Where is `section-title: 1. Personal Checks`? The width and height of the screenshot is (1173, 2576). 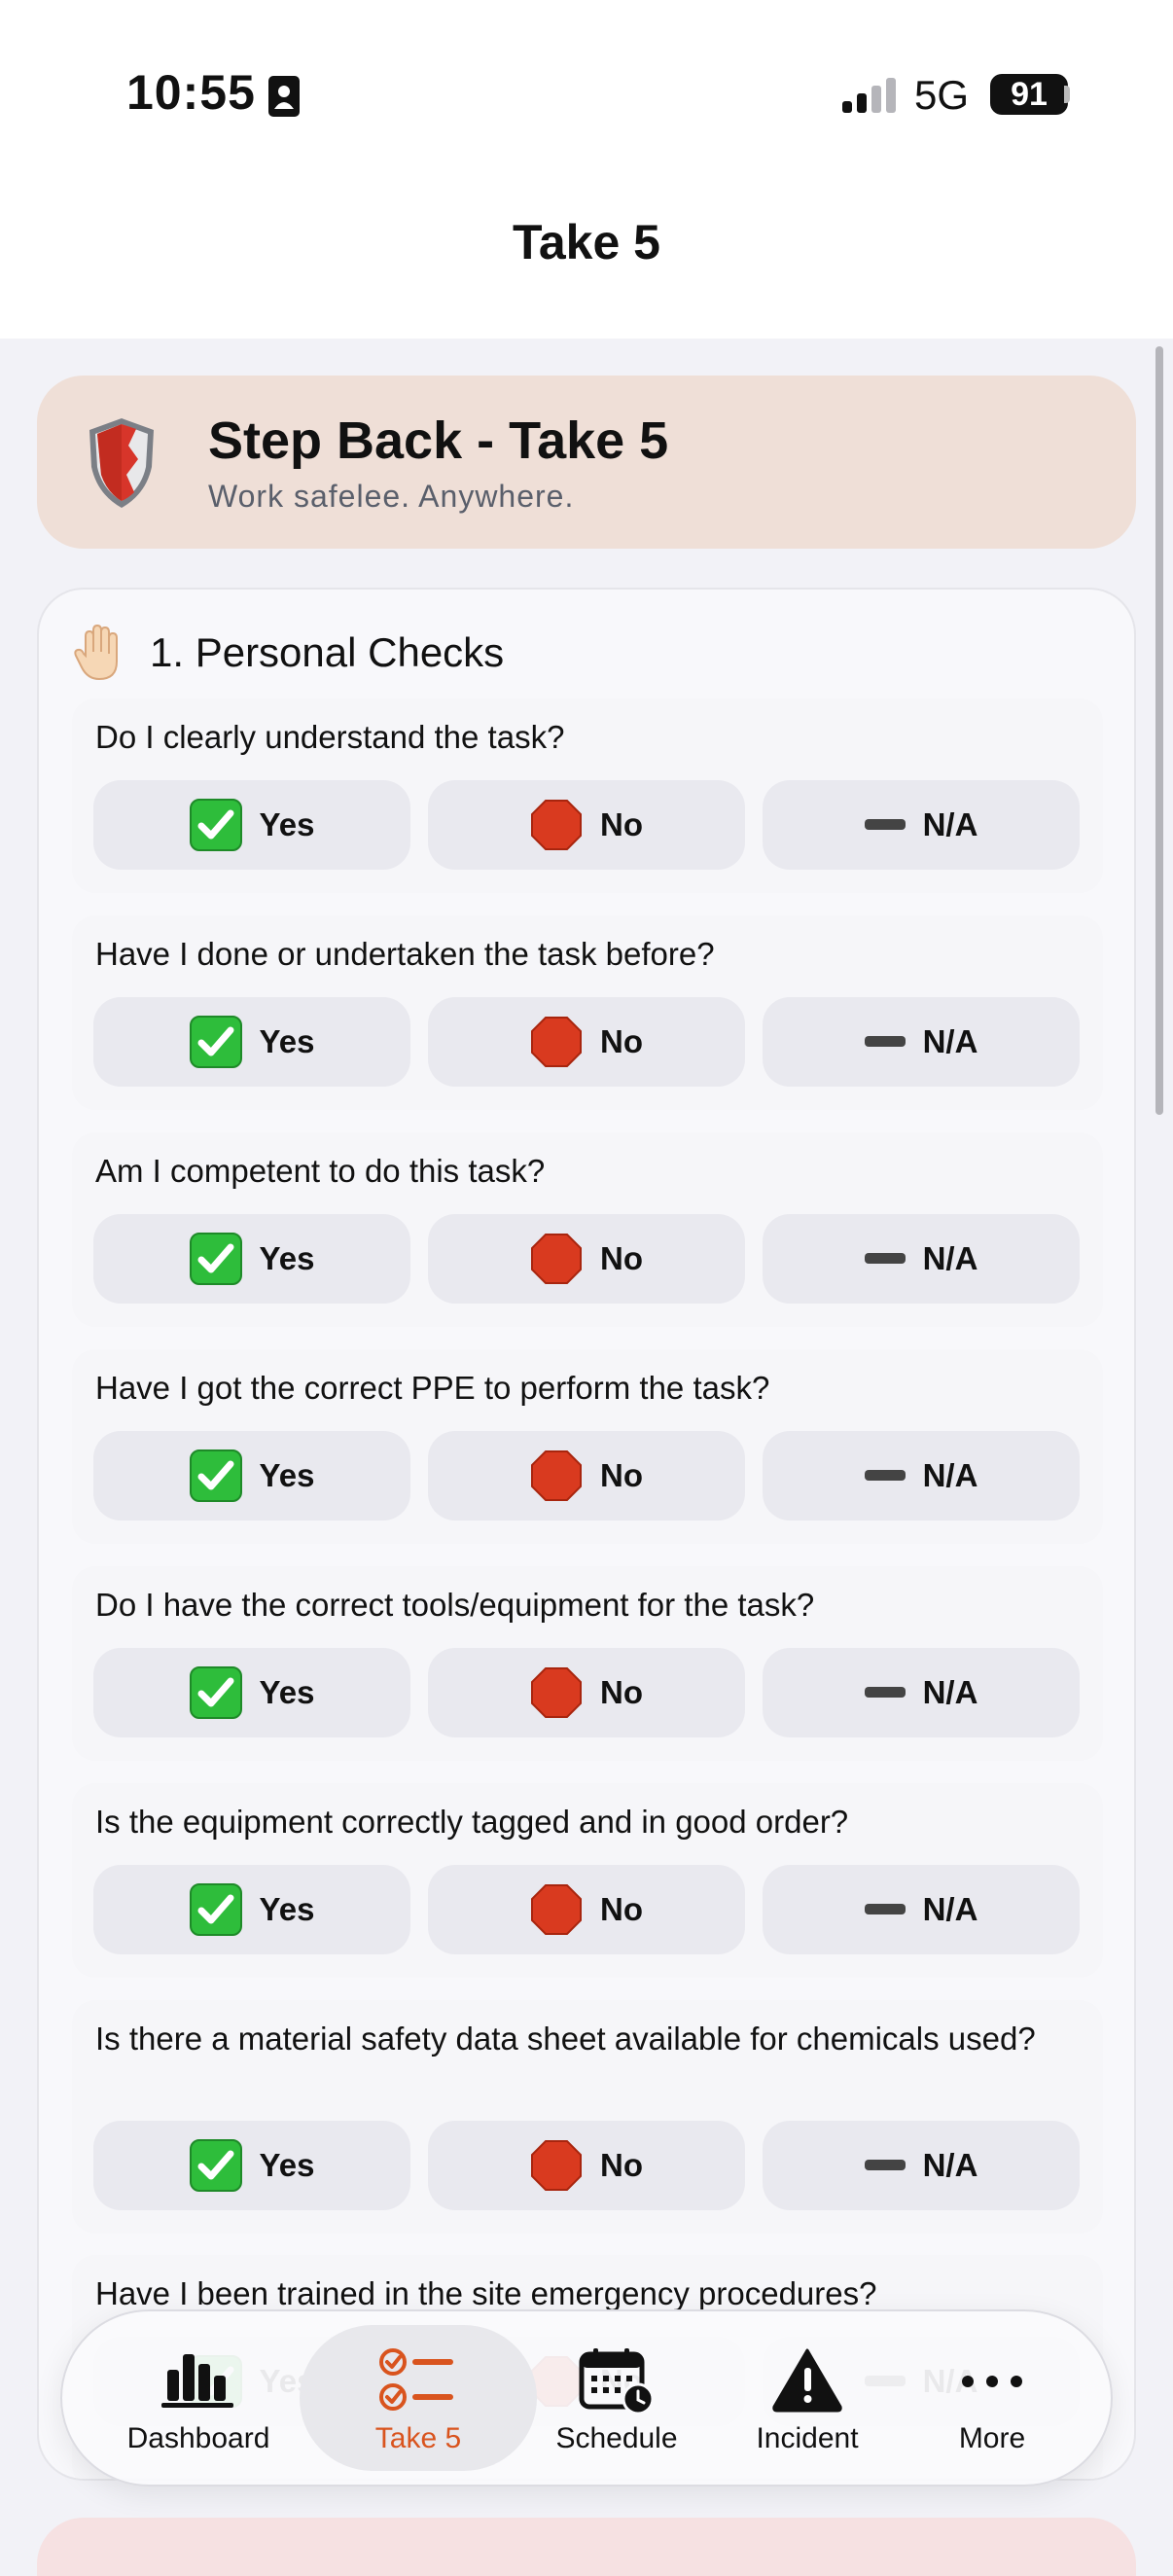
section-title: 1. Personal Checks is located at coordinates (327, 652).